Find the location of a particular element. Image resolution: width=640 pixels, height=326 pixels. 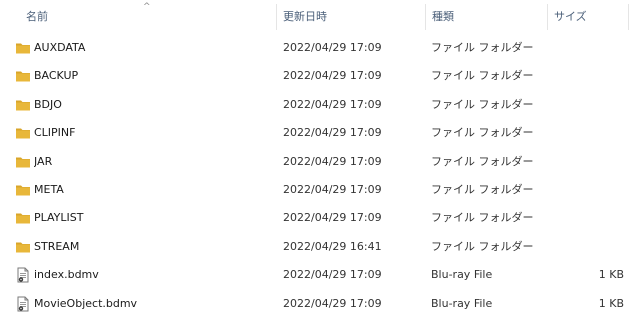

file-name: MovieObject.bdmv is located at coordinates (86, 303).